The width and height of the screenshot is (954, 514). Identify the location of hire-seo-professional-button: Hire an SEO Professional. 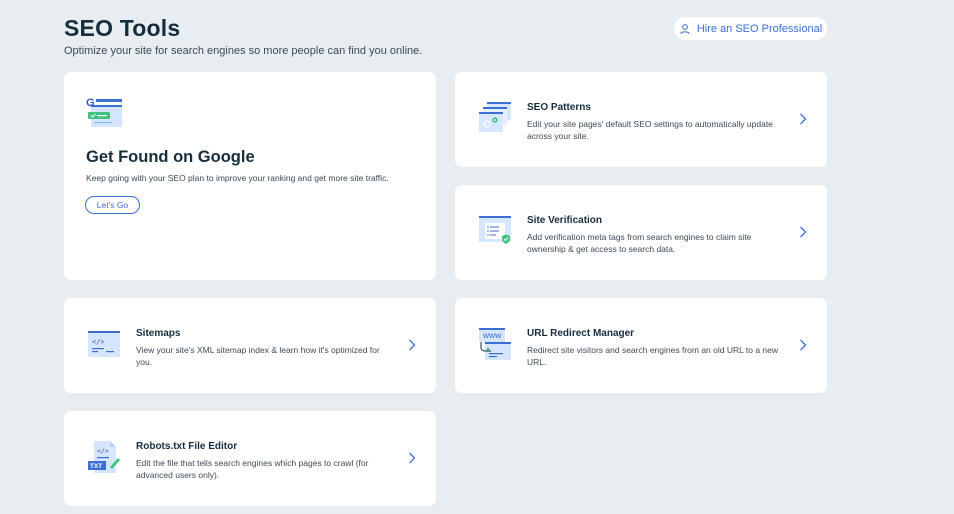
(750, 28).